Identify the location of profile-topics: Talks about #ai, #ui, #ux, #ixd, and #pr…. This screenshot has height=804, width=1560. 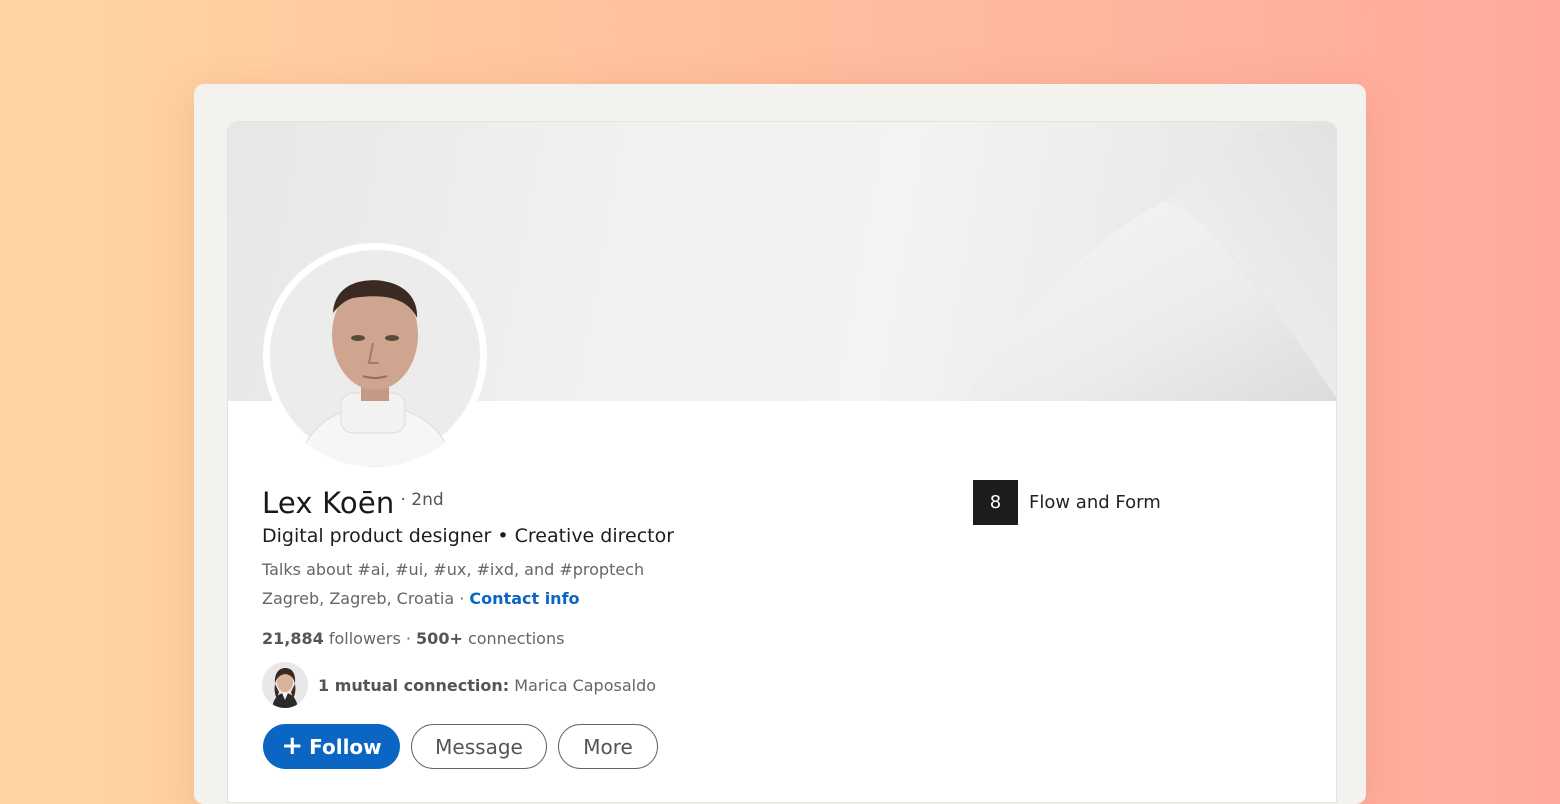
(453, 569).